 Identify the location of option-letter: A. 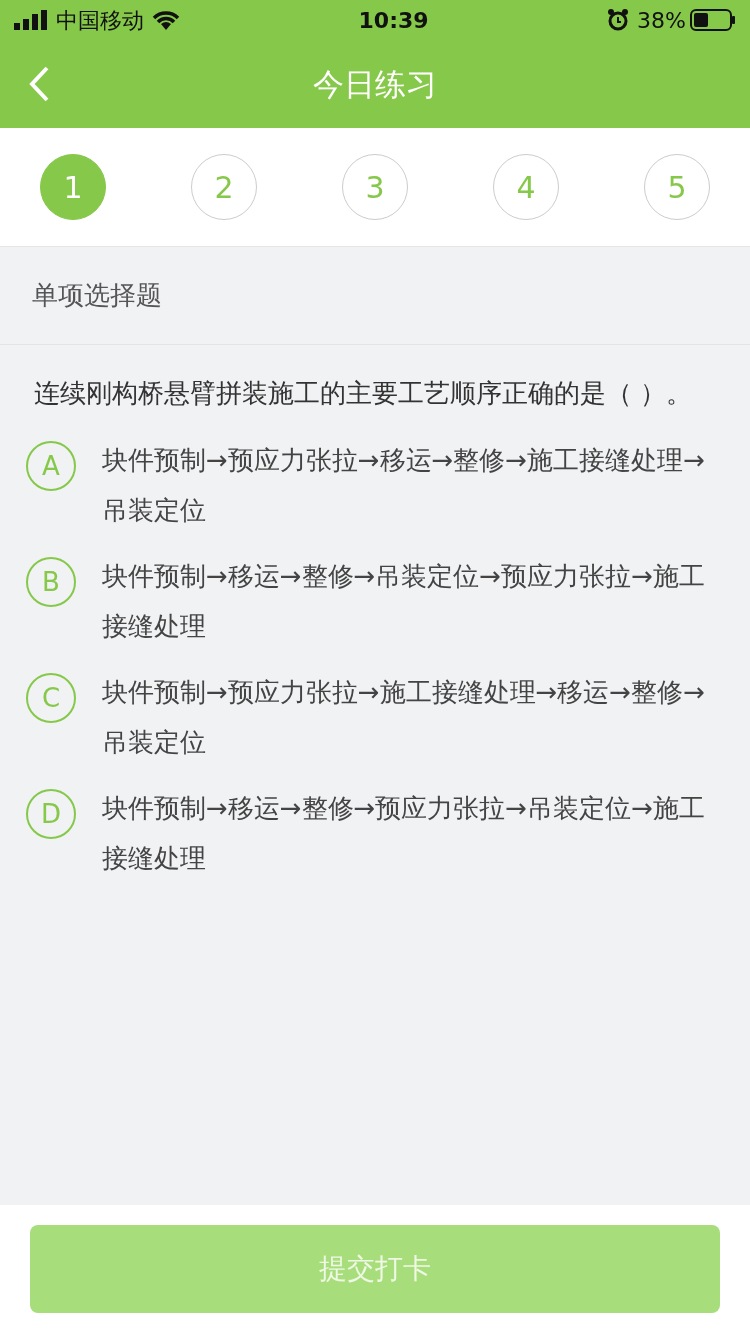
(51, 466).